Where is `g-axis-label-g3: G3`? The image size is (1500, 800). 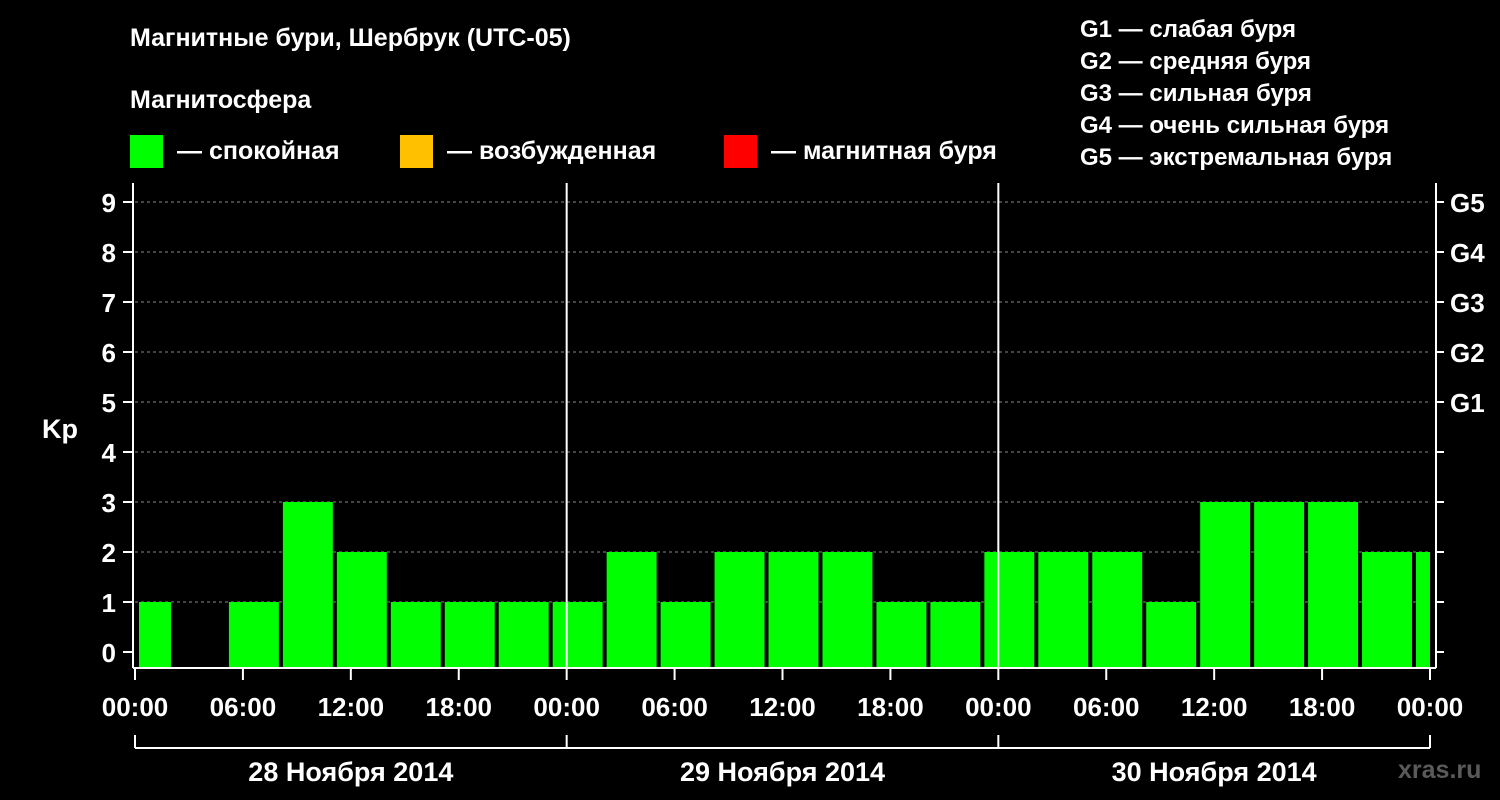
g-axis-label-g3: G3 is located at coordinates (1467, 303).